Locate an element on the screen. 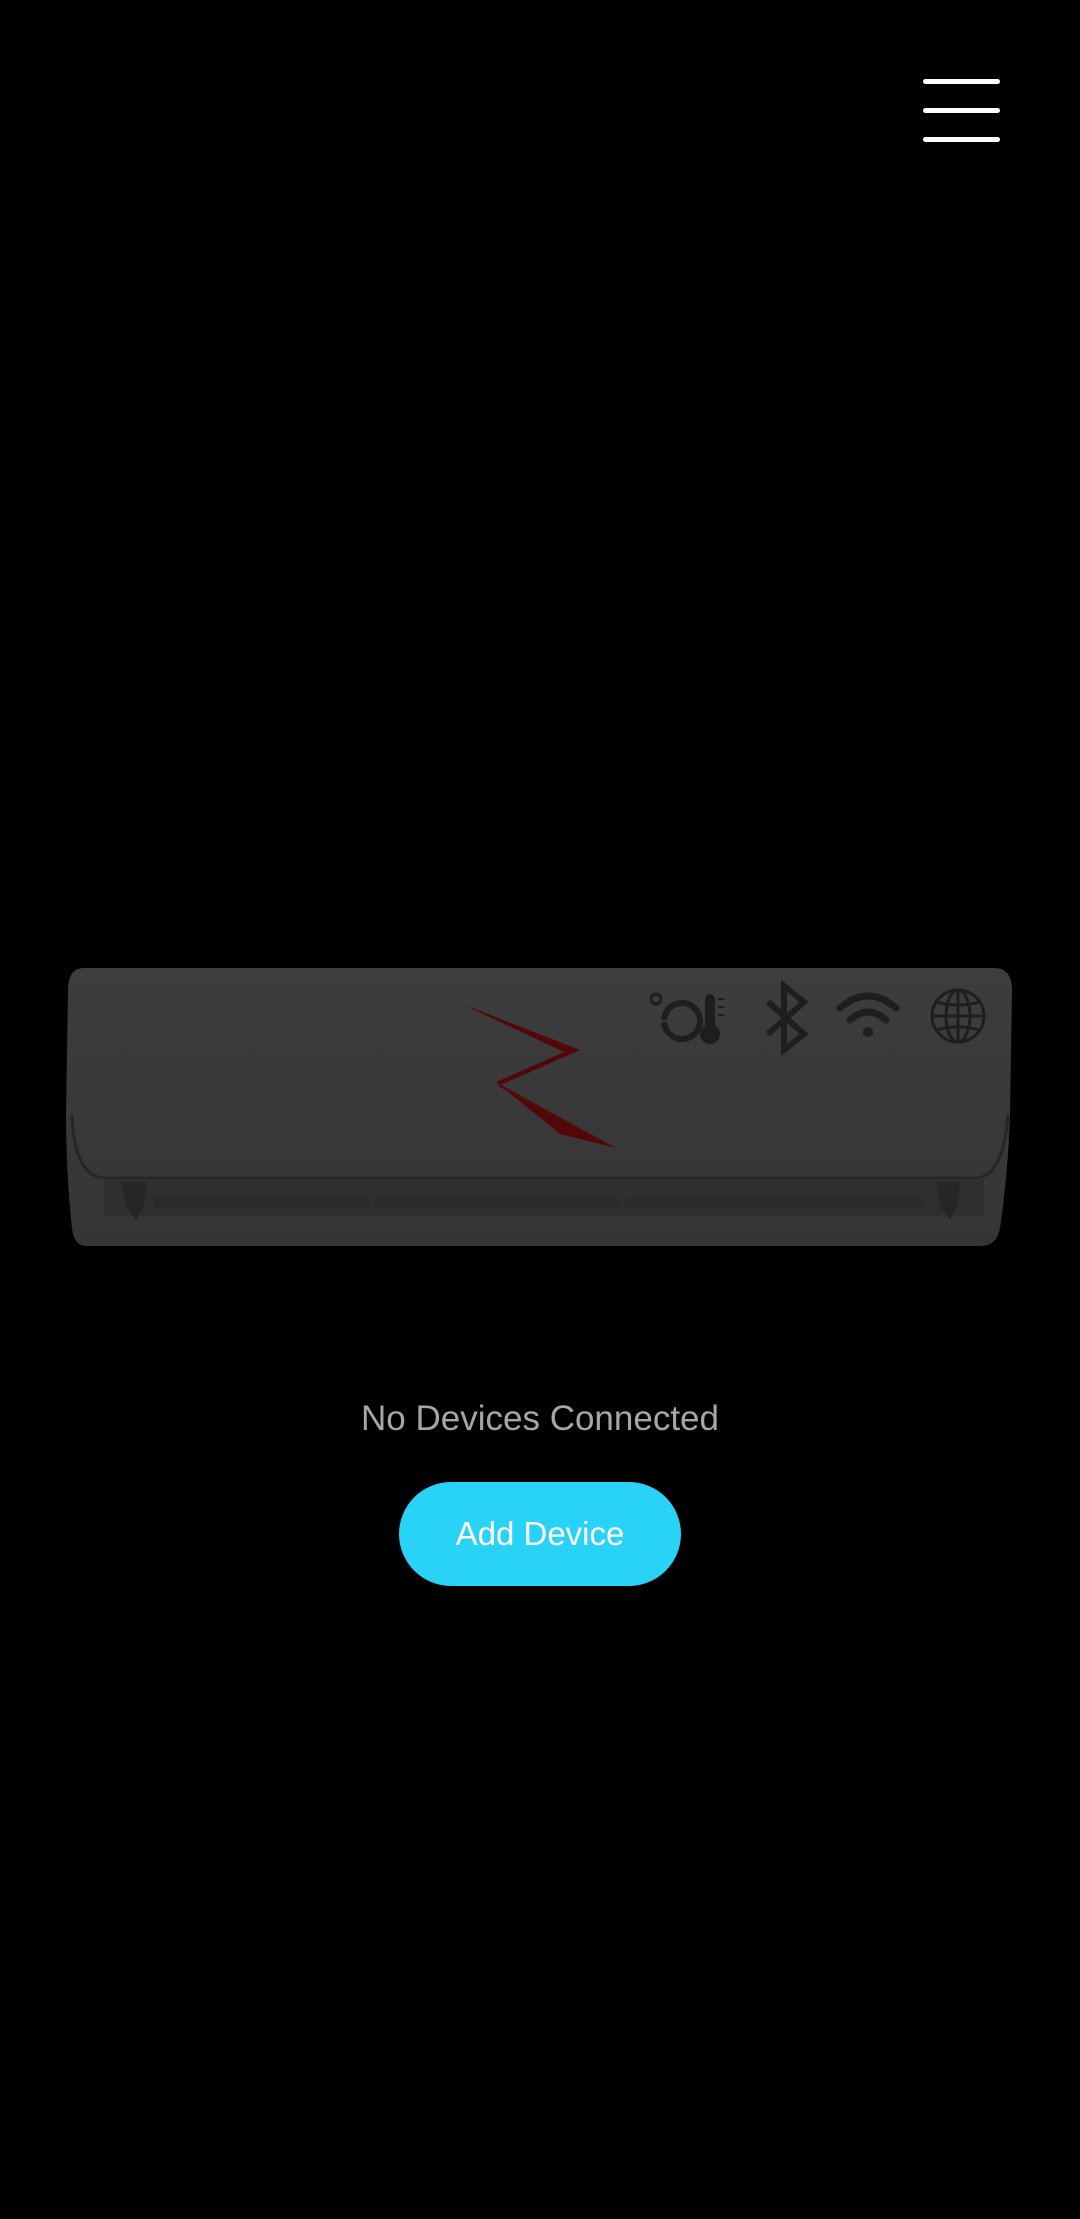 Image resolution: width=1080 pixels, height=2219 pixels. globe-icon is located at coordinates (958, 1016).